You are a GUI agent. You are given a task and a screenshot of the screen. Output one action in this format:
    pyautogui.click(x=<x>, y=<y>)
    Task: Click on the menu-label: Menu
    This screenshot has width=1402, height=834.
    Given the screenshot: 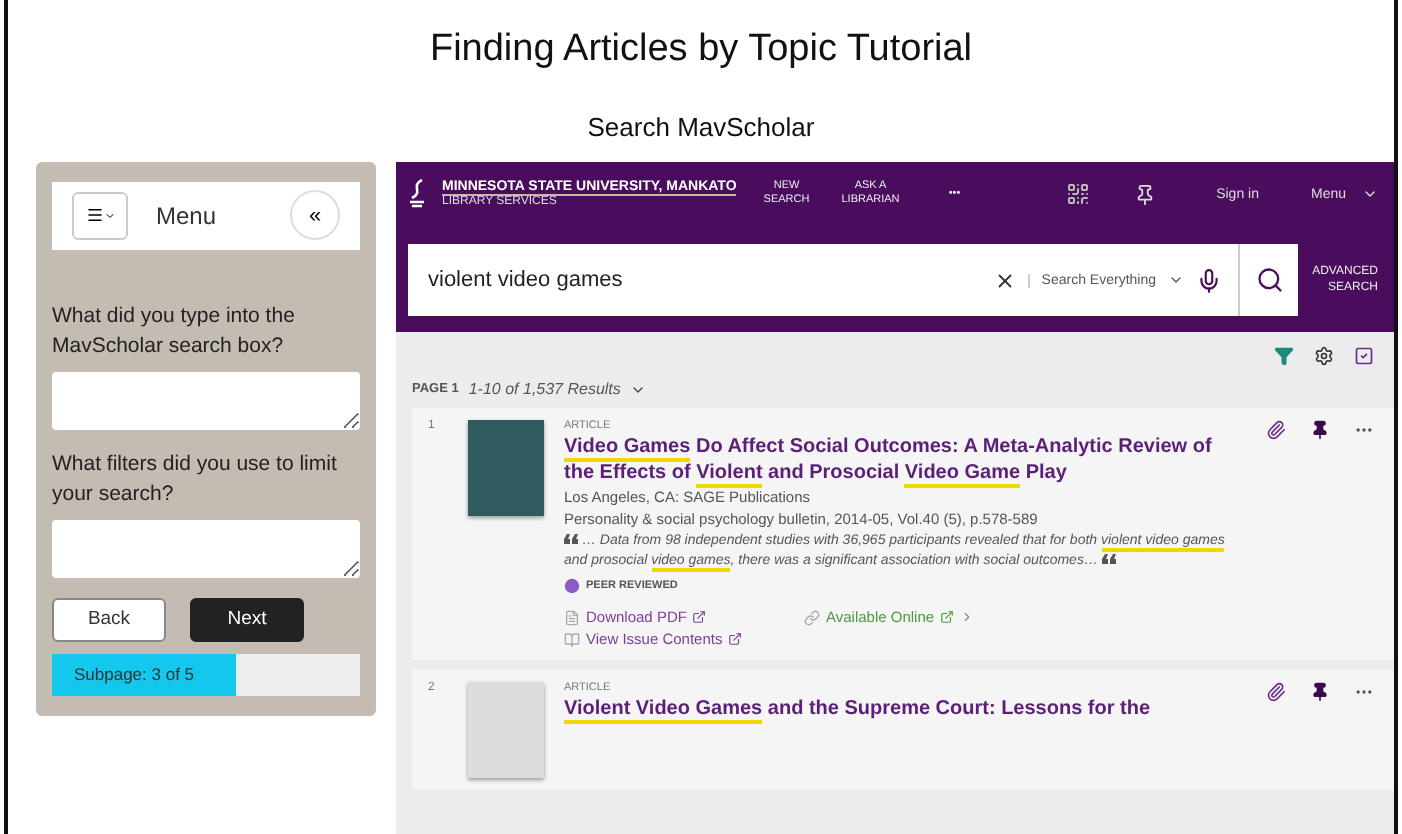 What is the action you would take?
    pyautogui.click(x=187, y=215)
    